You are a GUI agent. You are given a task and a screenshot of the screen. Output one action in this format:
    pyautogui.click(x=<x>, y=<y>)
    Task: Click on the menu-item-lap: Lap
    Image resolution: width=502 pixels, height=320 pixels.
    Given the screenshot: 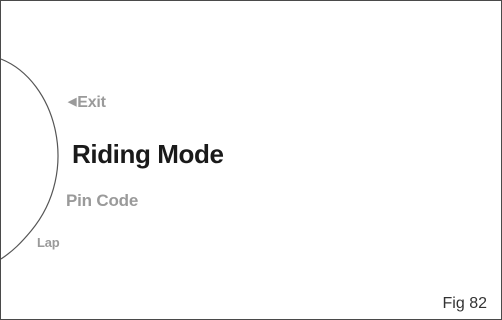 What is the action you would take?
    pyautogui.click(x=48, y=242)
    